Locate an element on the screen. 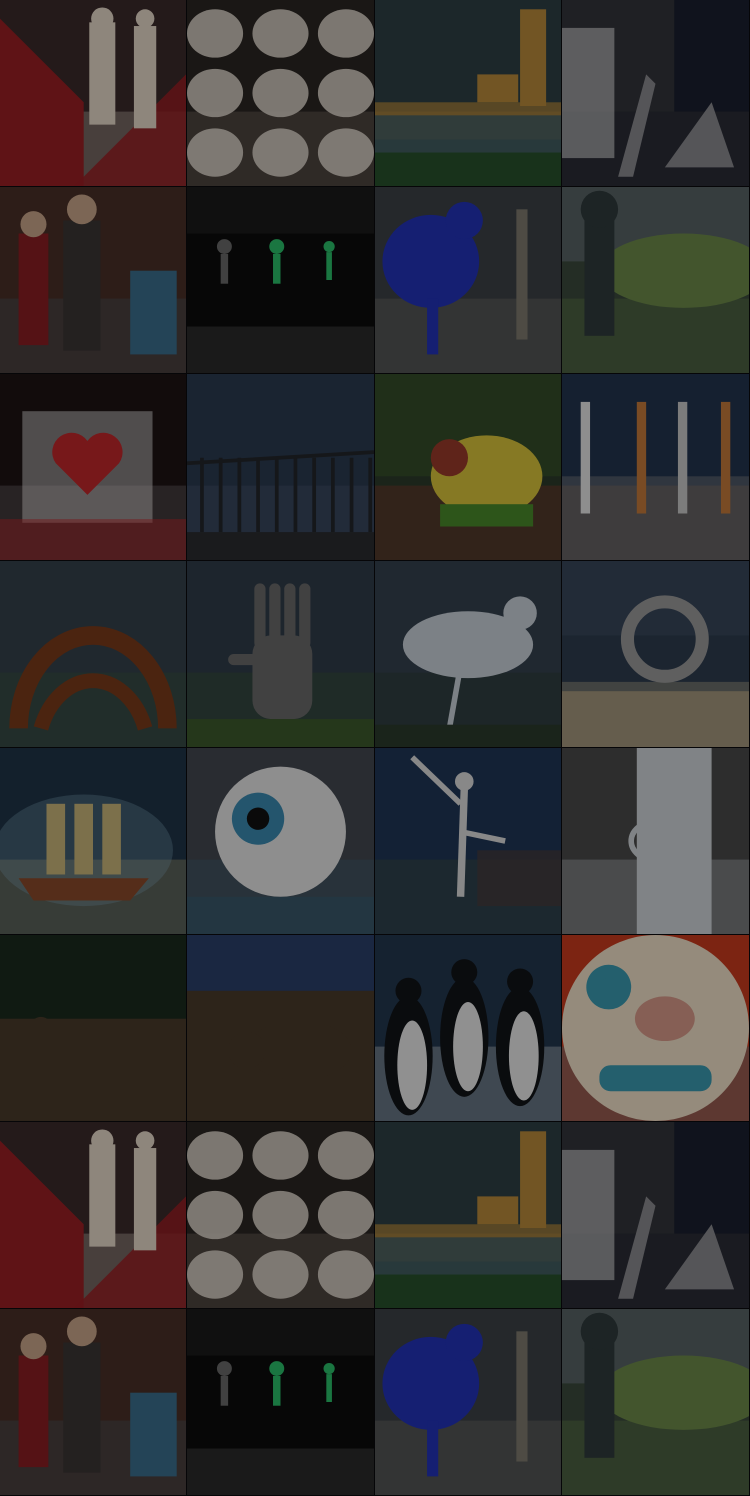 The width and height of the screenshot is (750, 1496). creature-icon is located at coordinates (468, 467).